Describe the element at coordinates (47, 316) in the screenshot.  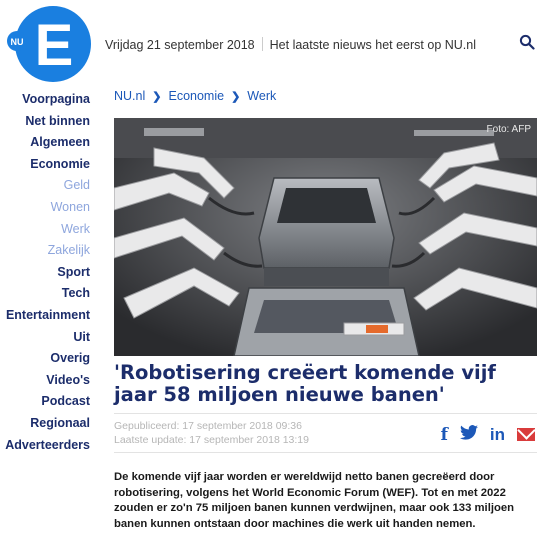
I see `sidebar-item-entertainment: Entertainment` at that location.